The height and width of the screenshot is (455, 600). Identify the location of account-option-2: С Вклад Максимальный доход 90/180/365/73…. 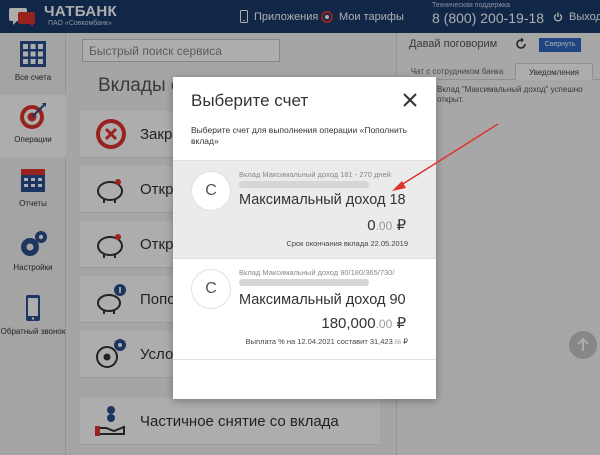
(304, 307).